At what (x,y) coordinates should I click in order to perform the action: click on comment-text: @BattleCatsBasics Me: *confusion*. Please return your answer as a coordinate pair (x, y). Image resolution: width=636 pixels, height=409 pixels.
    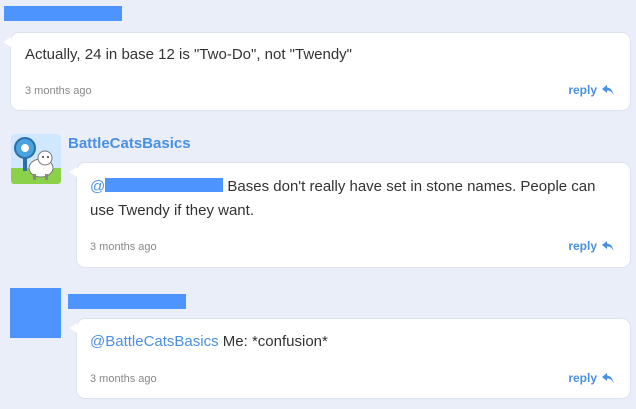
    Looking at the image, I should click on (209, 341).